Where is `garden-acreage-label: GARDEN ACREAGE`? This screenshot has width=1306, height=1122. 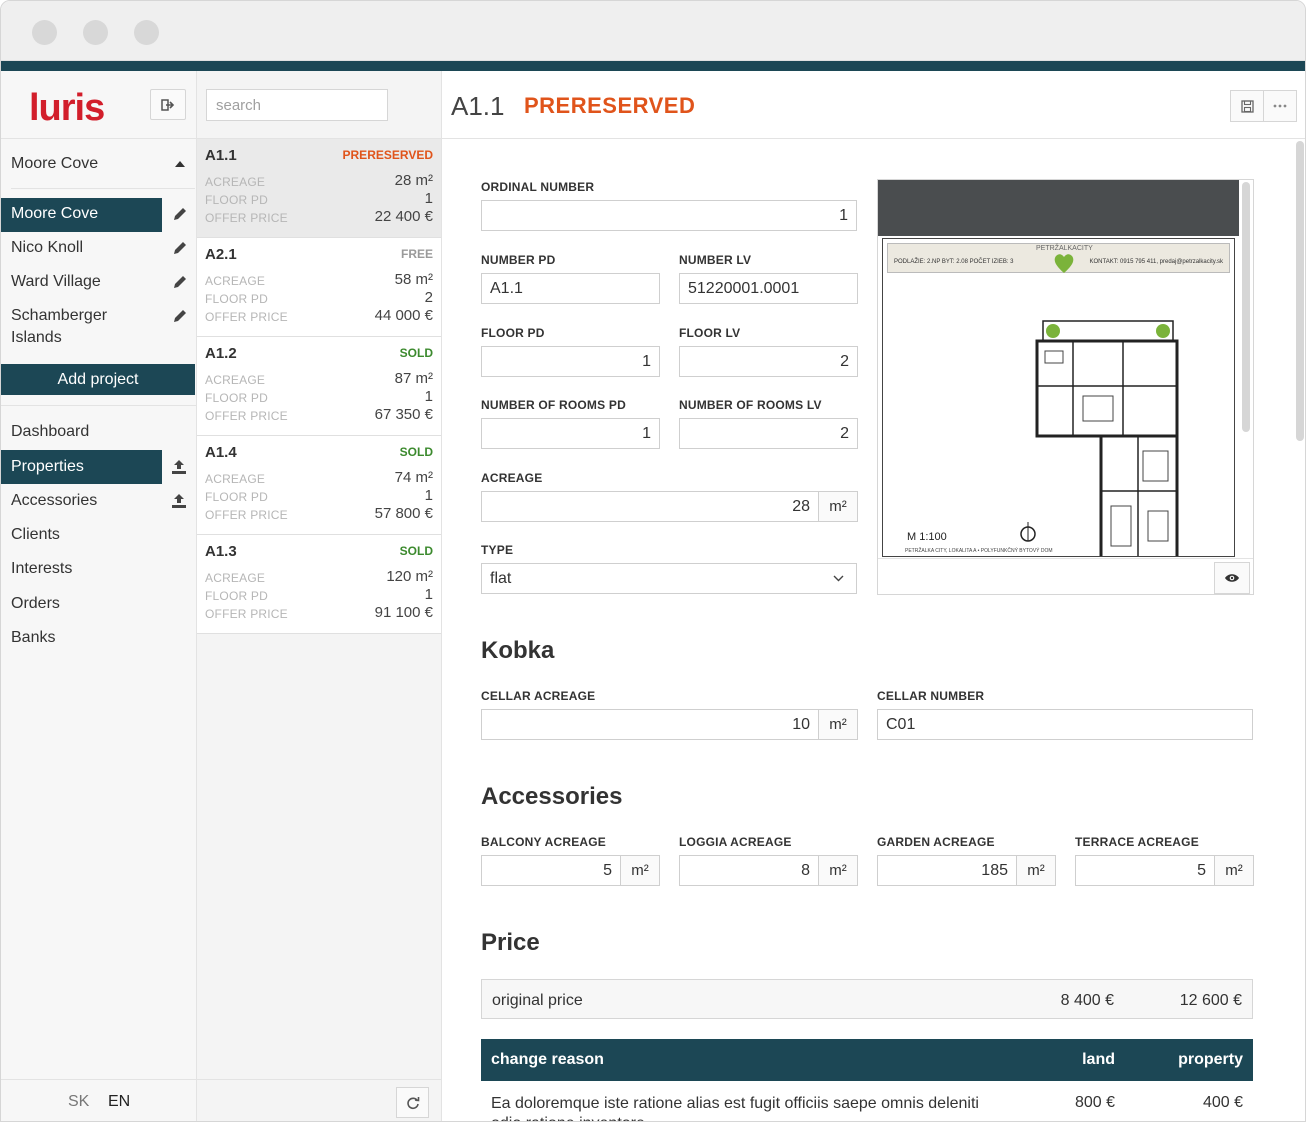
garden-acreage-label: GARDEN ACREAGE is located at coordinates (936, 842).